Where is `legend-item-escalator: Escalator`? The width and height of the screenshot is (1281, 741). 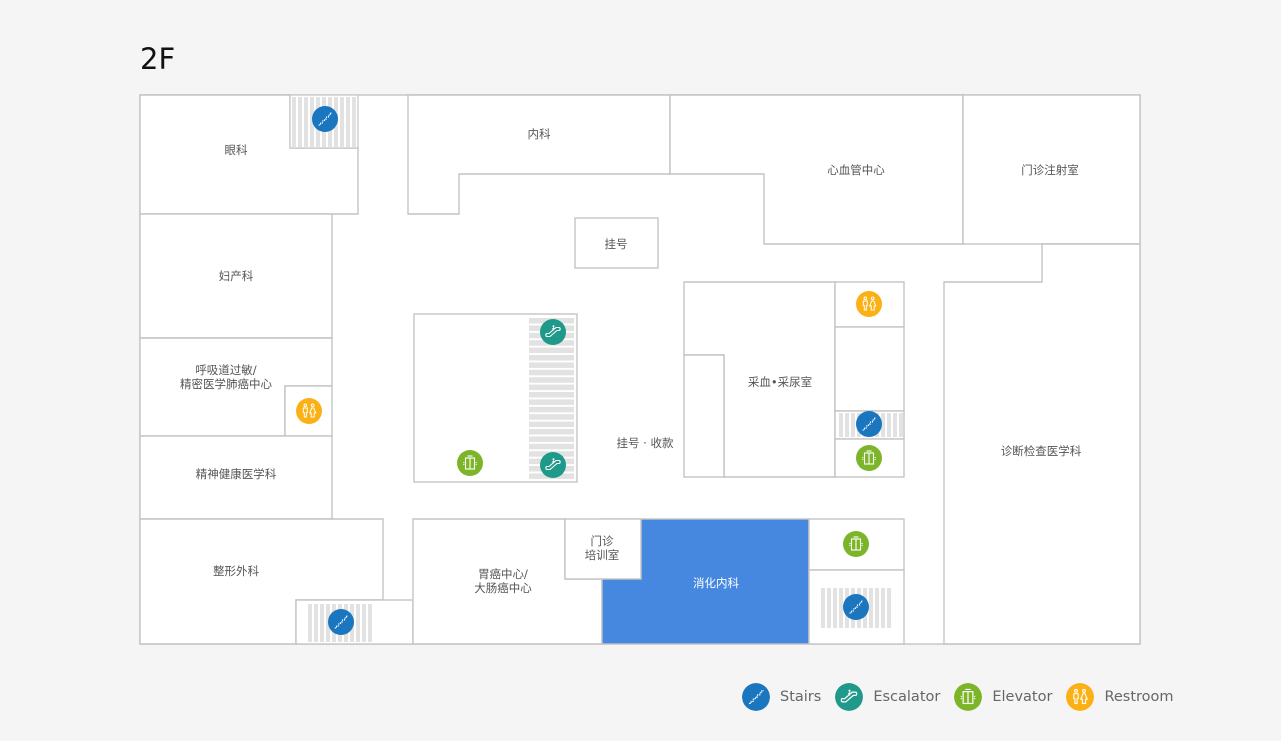
legend-item-escalator: Escalator is located at coordinates (887, 697).